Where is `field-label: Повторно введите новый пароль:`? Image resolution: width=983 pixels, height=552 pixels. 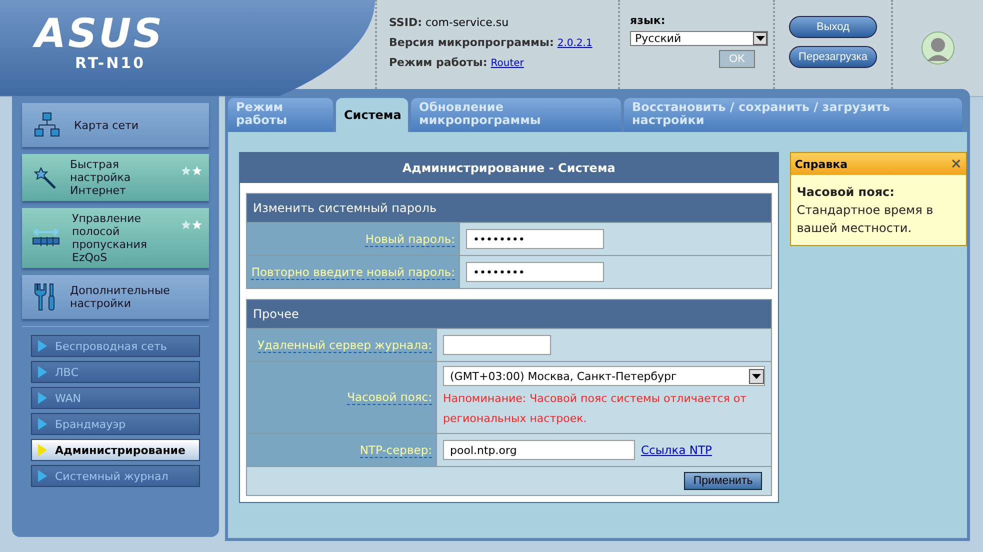 field-label: Повторно введите новый пароль: is located at coordinates (353, 272).